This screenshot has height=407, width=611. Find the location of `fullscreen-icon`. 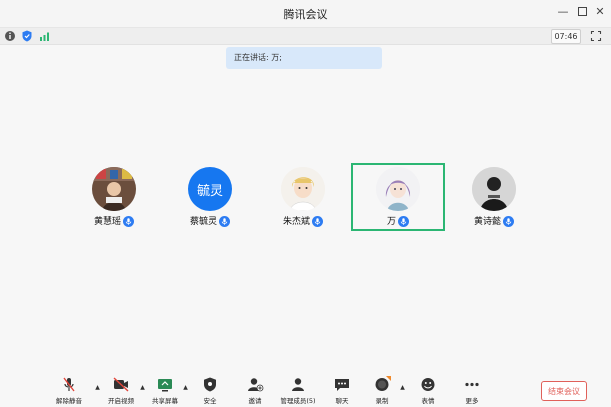

fullscreen-icon is located at coordinates (596, 36).